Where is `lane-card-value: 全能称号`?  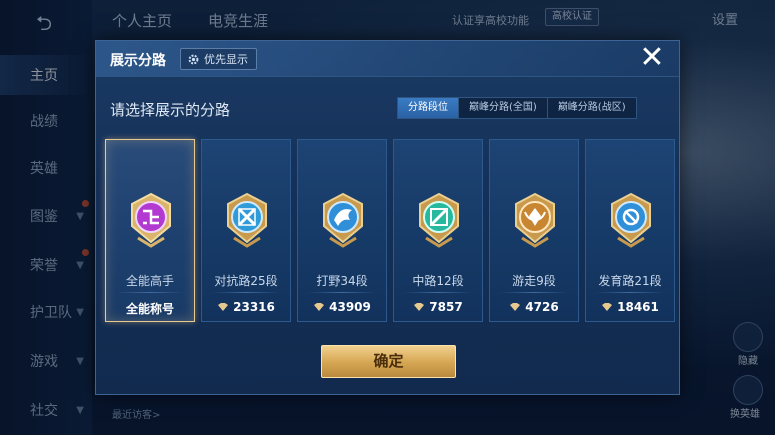
lane-card-value: 全能称号 is located at coordinates (150, 308).